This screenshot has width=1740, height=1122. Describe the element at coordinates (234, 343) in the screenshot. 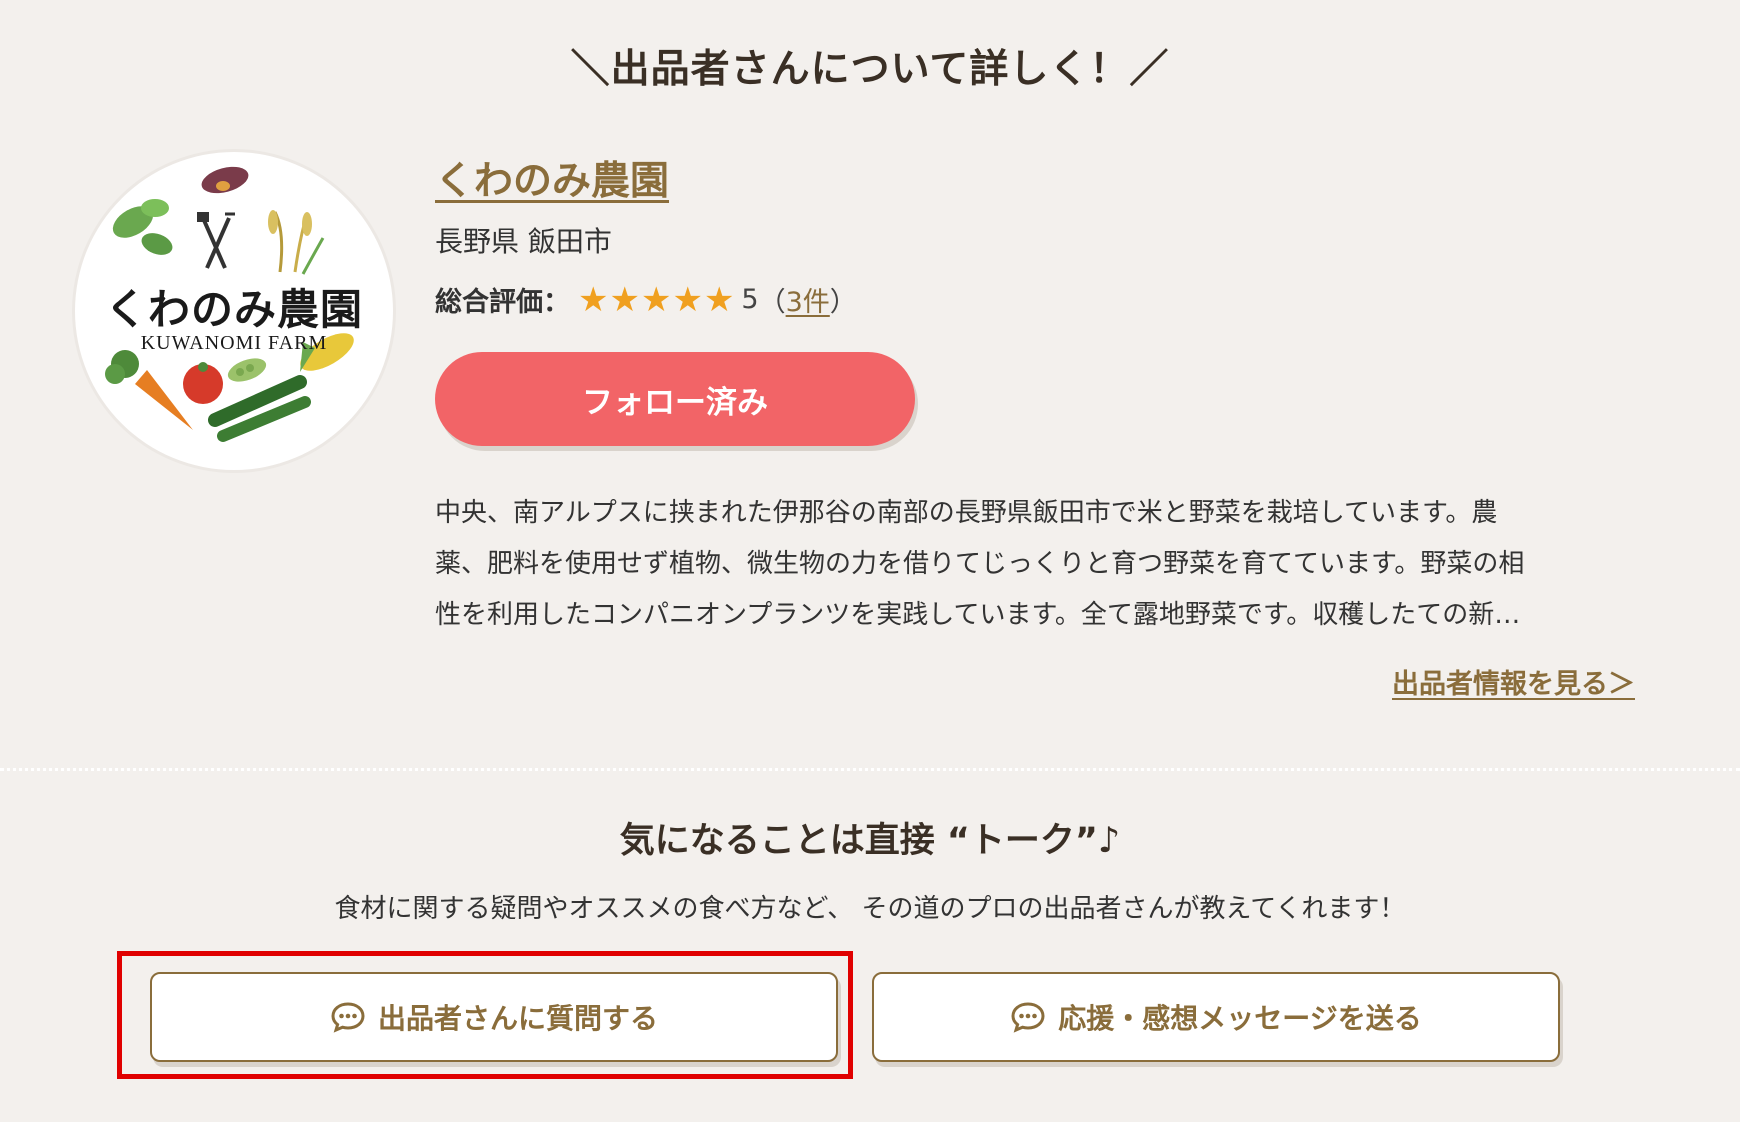

I see `logo-subtitle: KUWANOMI FARM` at that location.